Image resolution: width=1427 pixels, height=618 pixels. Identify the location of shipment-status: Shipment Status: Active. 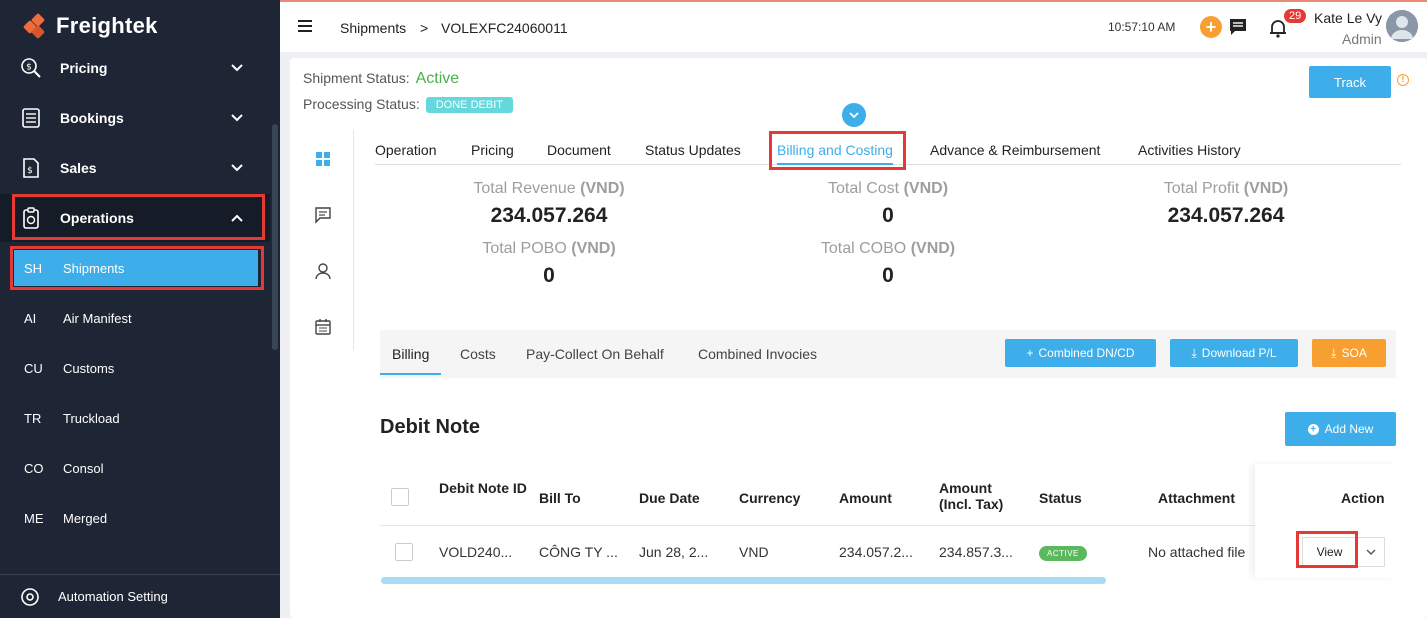
(381, 79).